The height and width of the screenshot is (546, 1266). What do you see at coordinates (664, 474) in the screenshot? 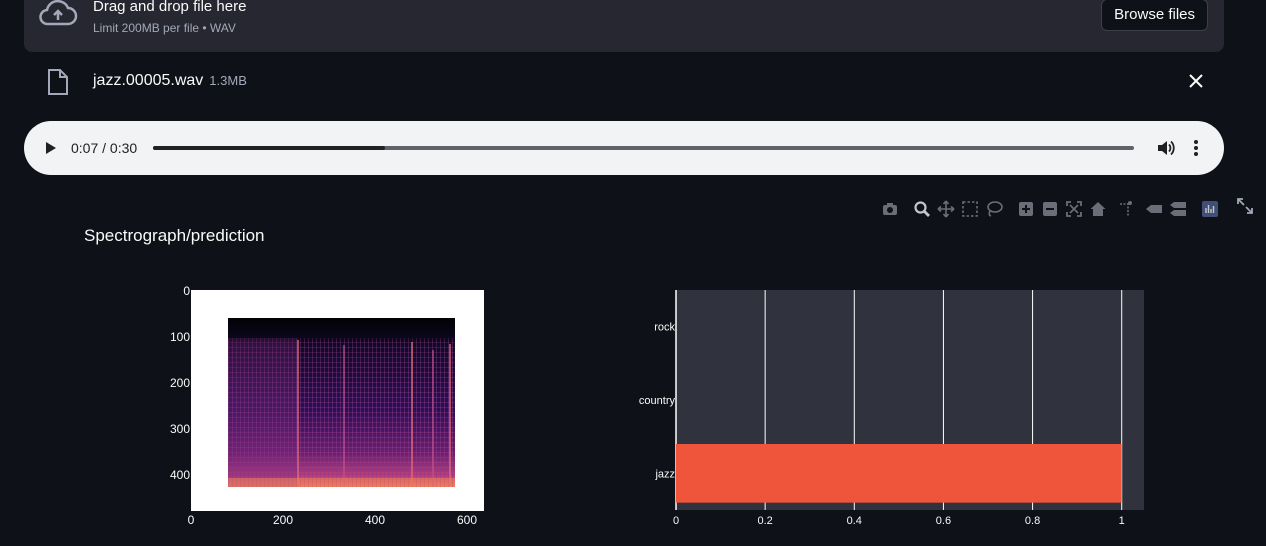
I see `y-tick-label-jazz: jazz` at bounding box center [664, 474].